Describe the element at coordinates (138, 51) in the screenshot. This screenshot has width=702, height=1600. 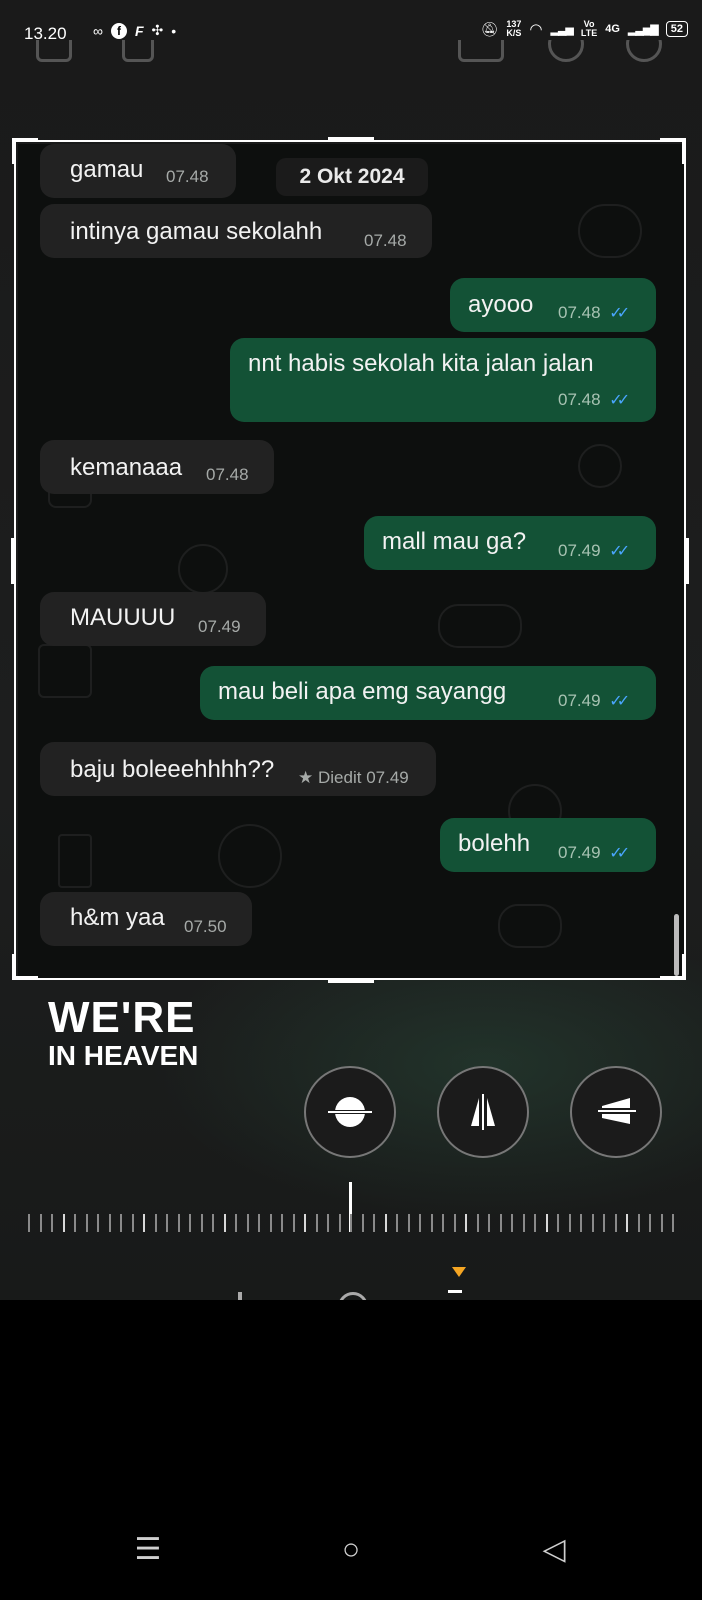
I see `rotate-icon` at that location.